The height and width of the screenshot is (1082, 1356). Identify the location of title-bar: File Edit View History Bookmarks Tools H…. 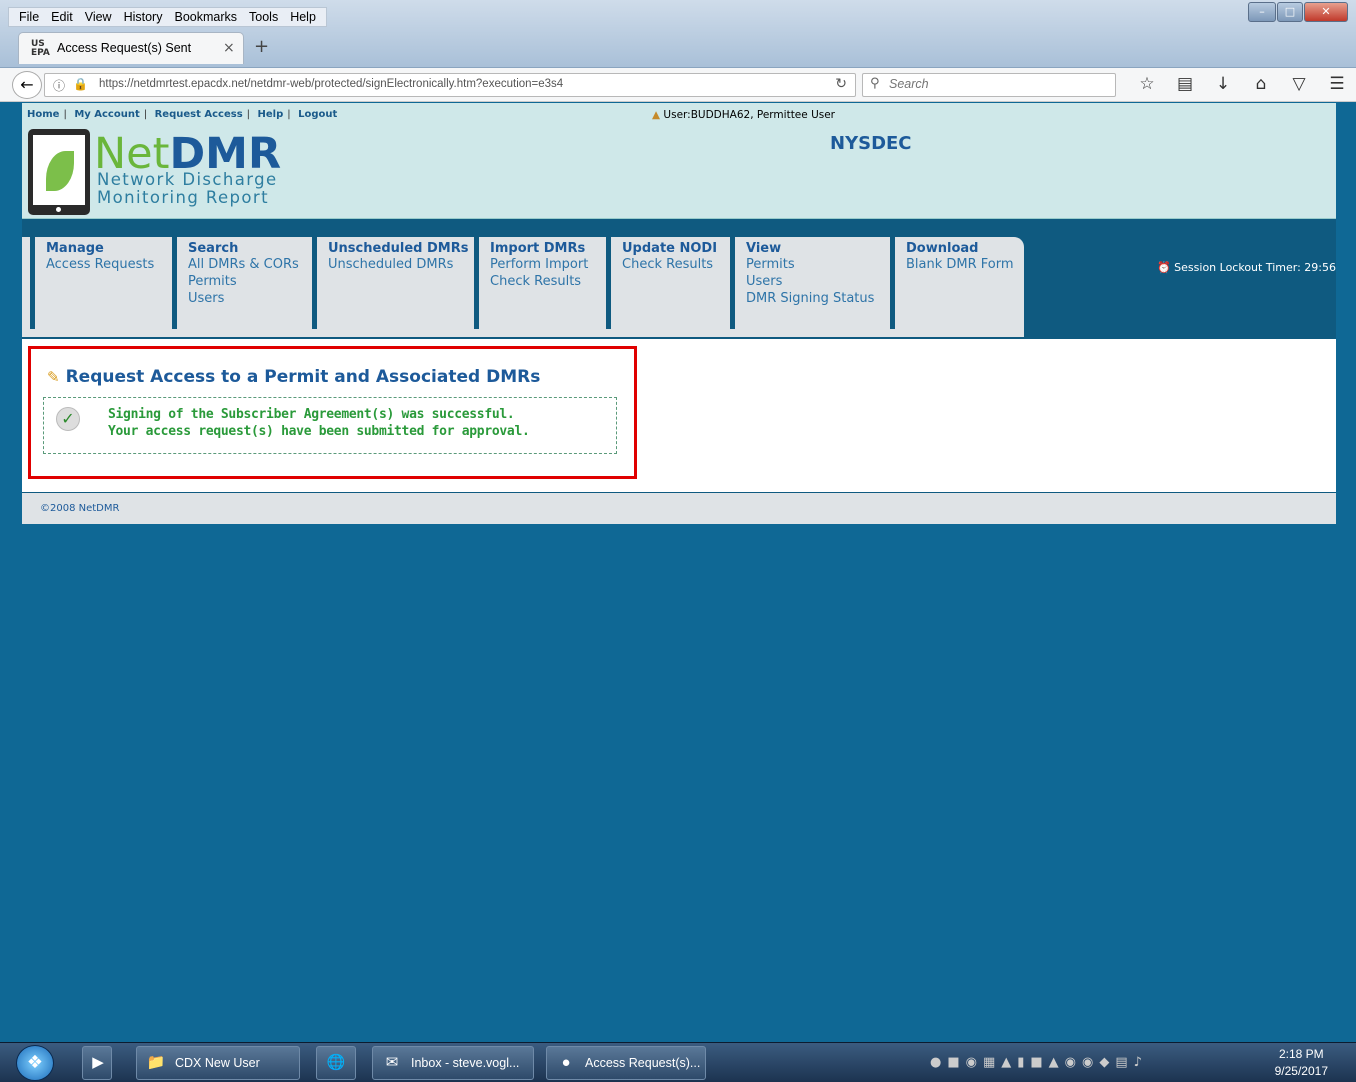
(678, 34).